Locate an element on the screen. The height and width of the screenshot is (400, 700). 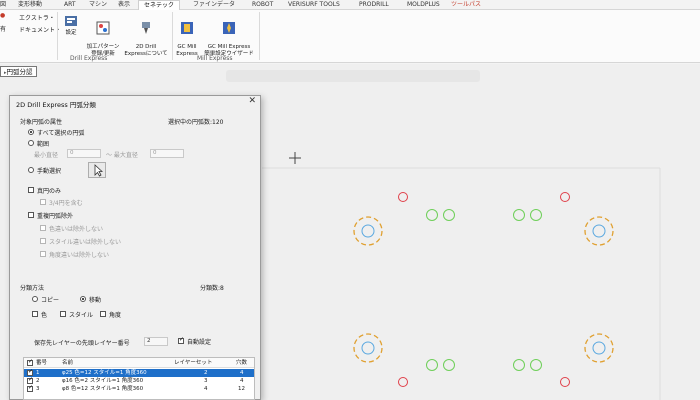
tab-senetec: セネテック is located at coordinates (159, 5).